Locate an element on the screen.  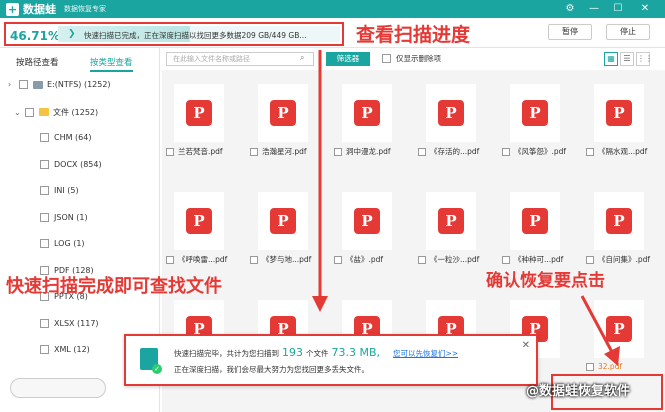
arrow-down-head is located at coordinates (320, 304).